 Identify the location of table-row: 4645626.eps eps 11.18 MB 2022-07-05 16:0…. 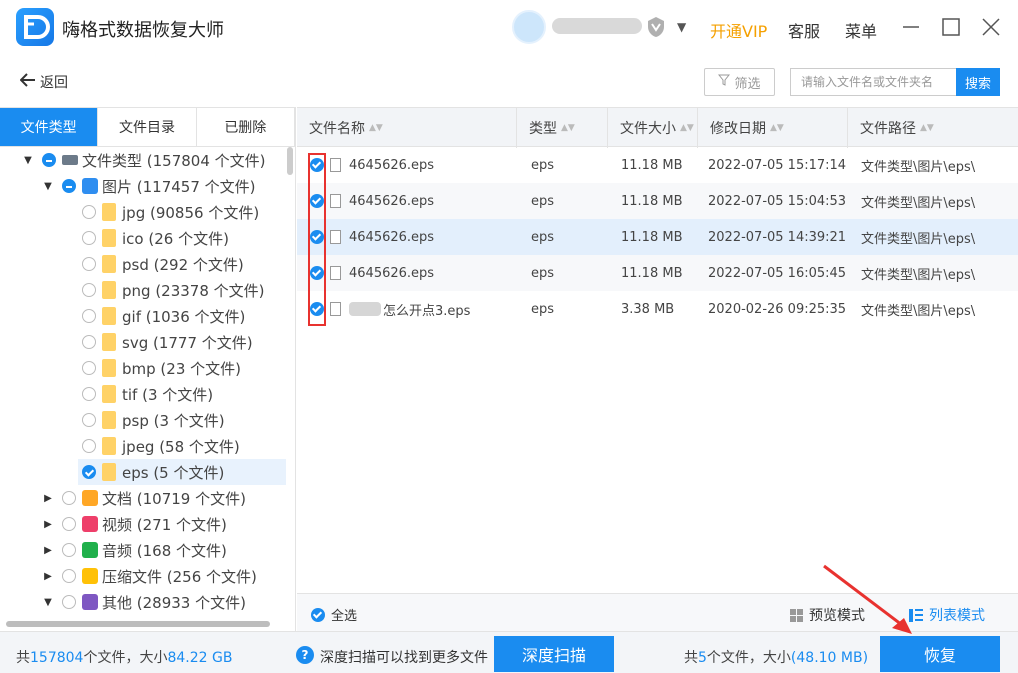
(657, 273).